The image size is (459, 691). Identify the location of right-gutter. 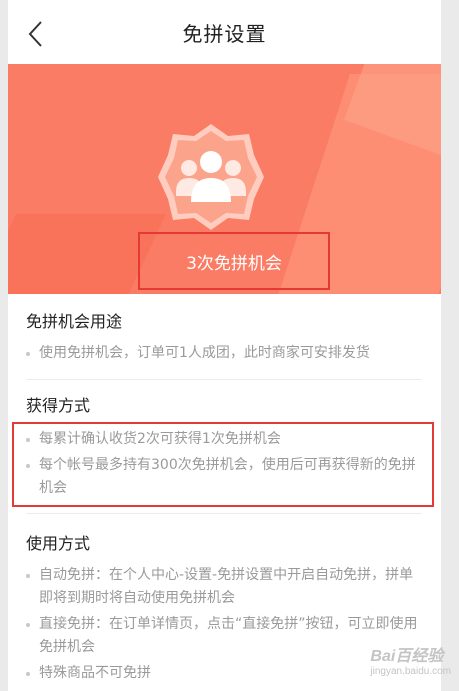
(450, 345).